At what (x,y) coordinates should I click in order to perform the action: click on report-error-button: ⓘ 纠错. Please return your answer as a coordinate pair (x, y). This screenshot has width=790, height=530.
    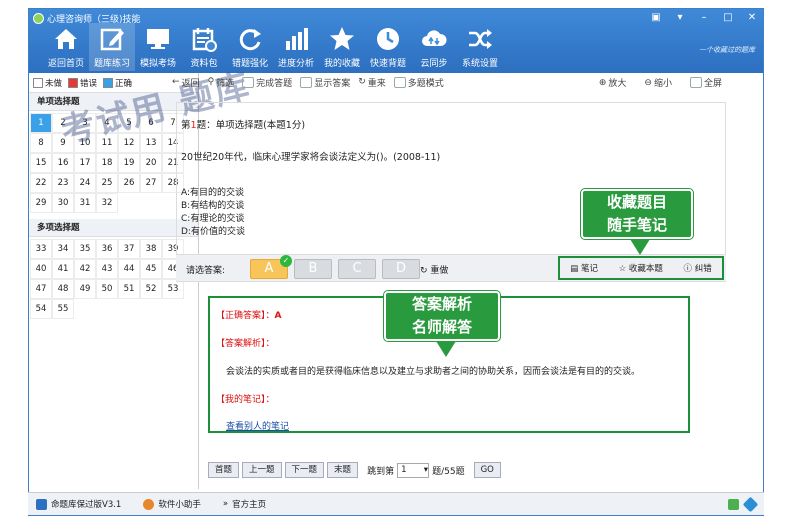
    Looking at the image, I should click on (698, 268).